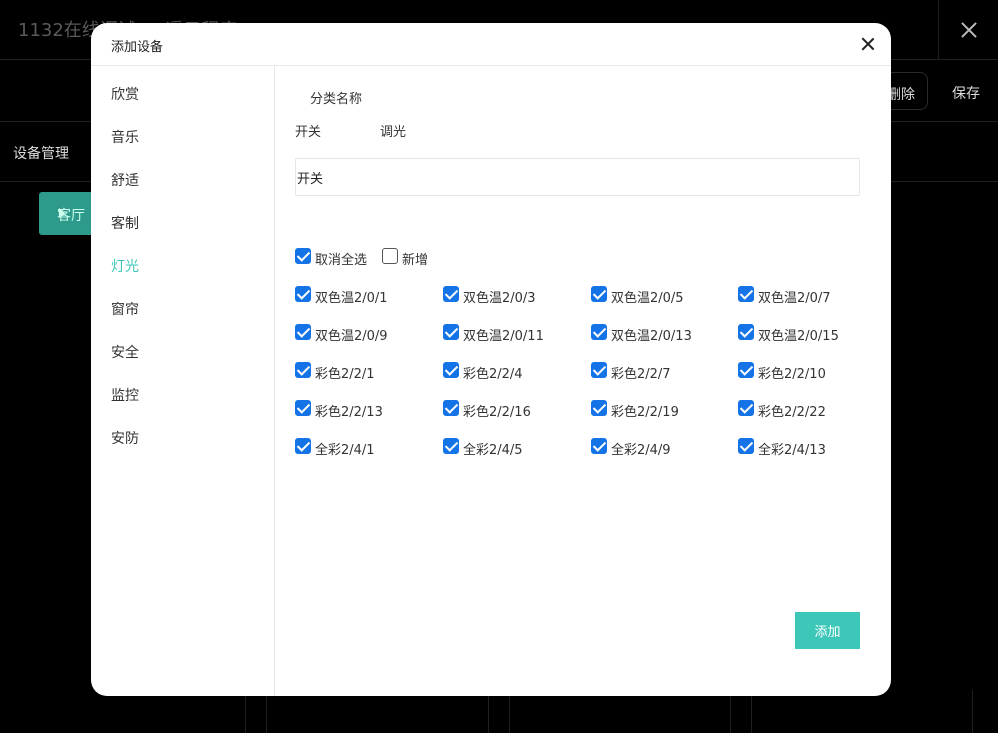 This screenshot has height=733, width=998. Describe the element at coordinates (497, 412) in the screenshot. I see `device-label: 彩色2/2/16` at that location.